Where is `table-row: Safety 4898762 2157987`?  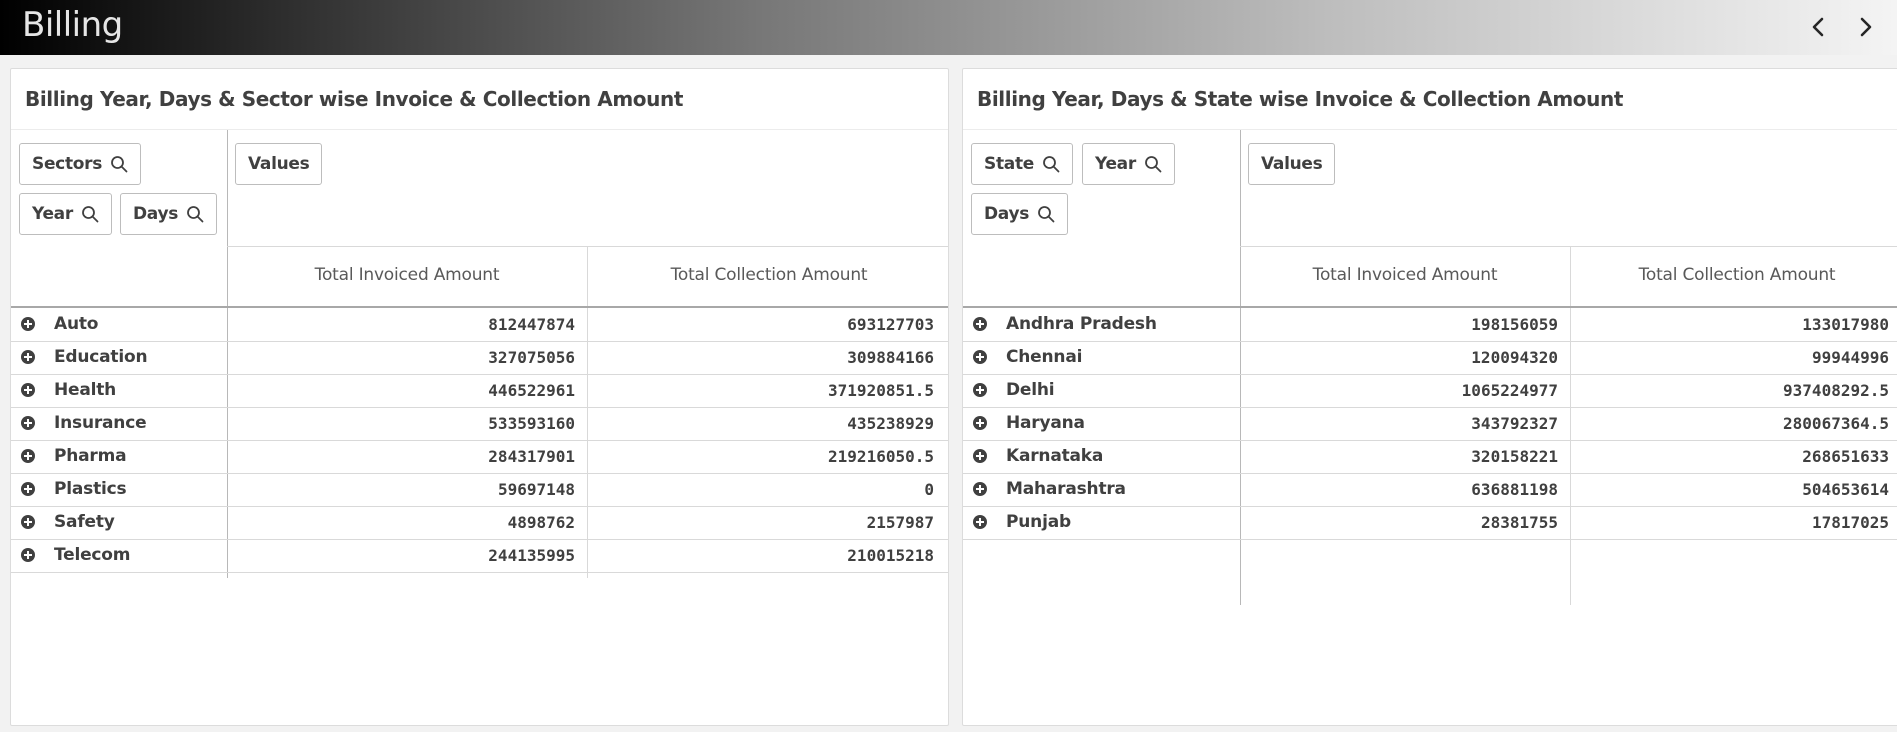 table-row: Safety 4898762 2157987 is located at coordinates (479, 522).